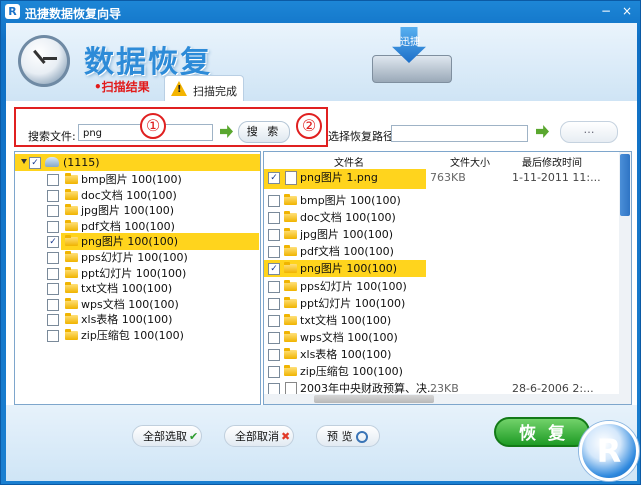  What do you see at coordinates (542, 432) in the screenshot?
I see `recover-button: 恢复` at bounding box center [542, 432].